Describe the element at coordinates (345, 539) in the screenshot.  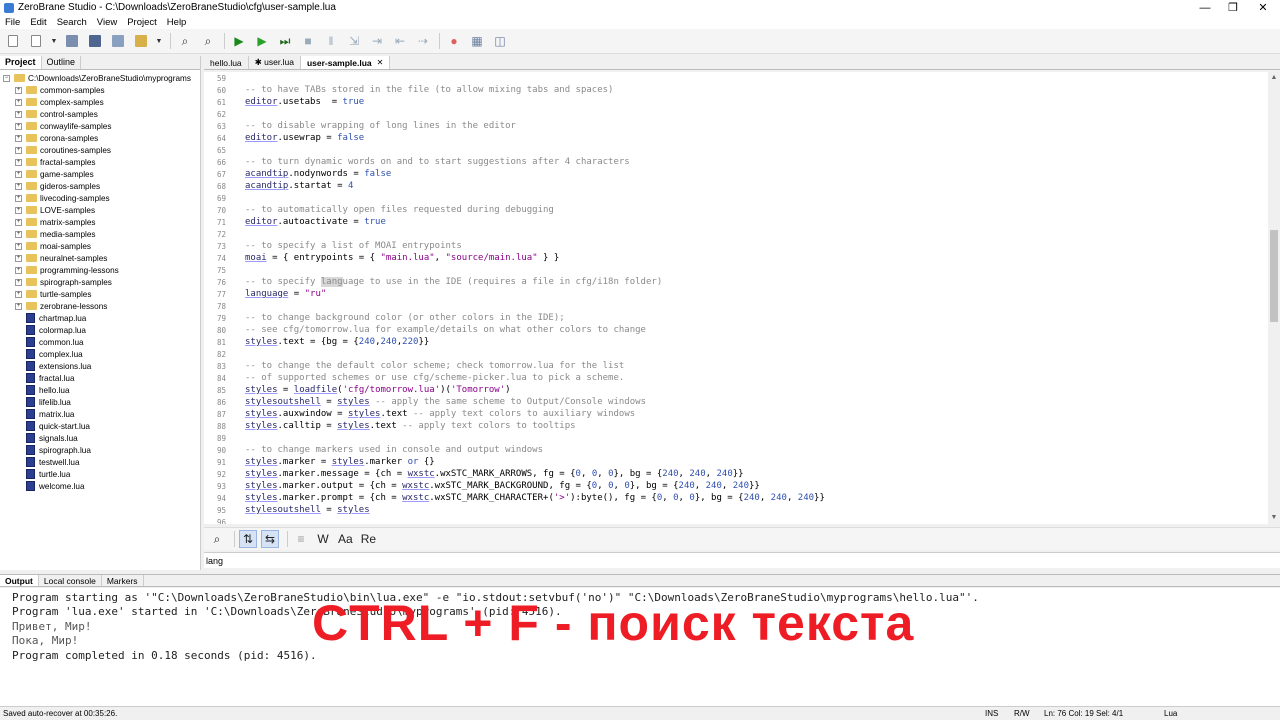
I see `match-case-button: Aa` at that location.